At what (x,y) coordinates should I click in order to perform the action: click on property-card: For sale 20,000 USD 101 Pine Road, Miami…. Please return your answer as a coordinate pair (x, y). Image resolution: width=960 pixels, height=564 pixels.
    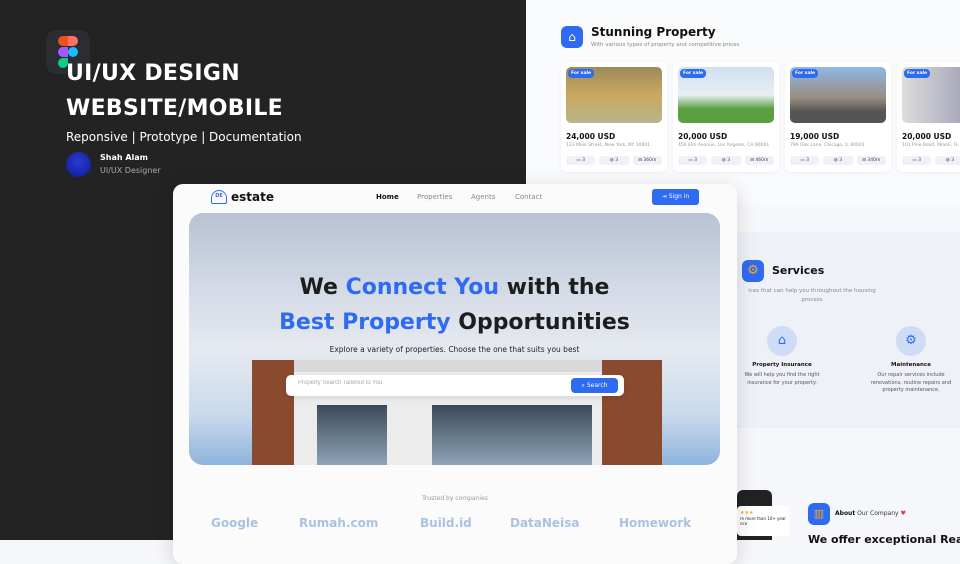
    Looking at the image, I should click on (928, 117).